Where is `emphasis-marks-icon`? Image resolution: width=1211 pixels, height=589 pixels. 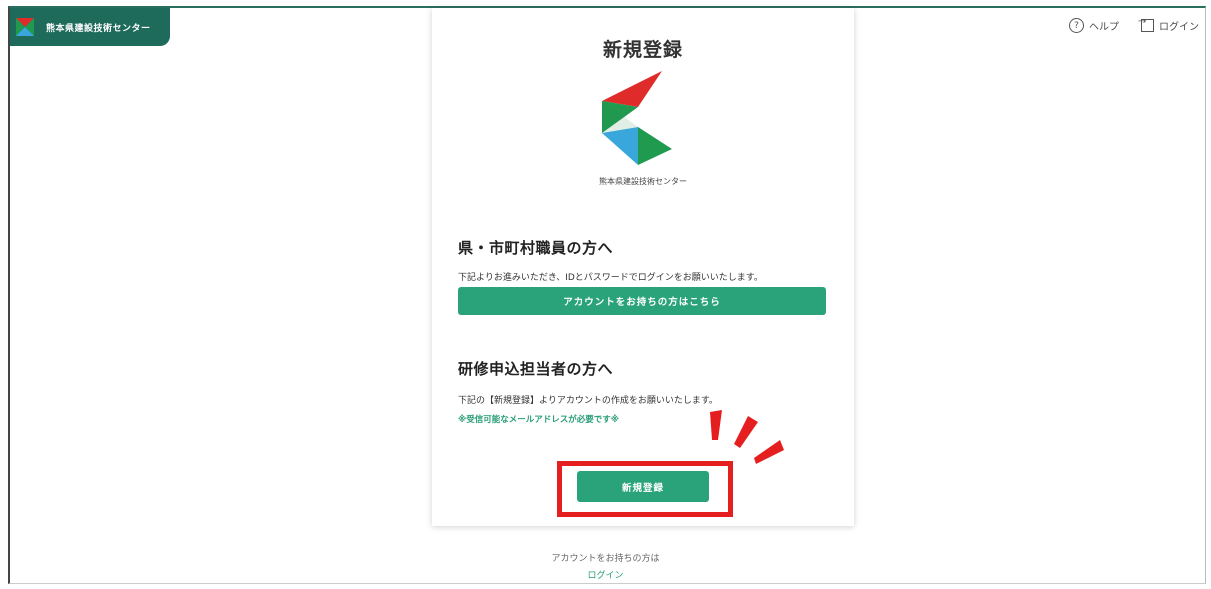 emphasis-marks-icon is located at coordinates (747, 437).